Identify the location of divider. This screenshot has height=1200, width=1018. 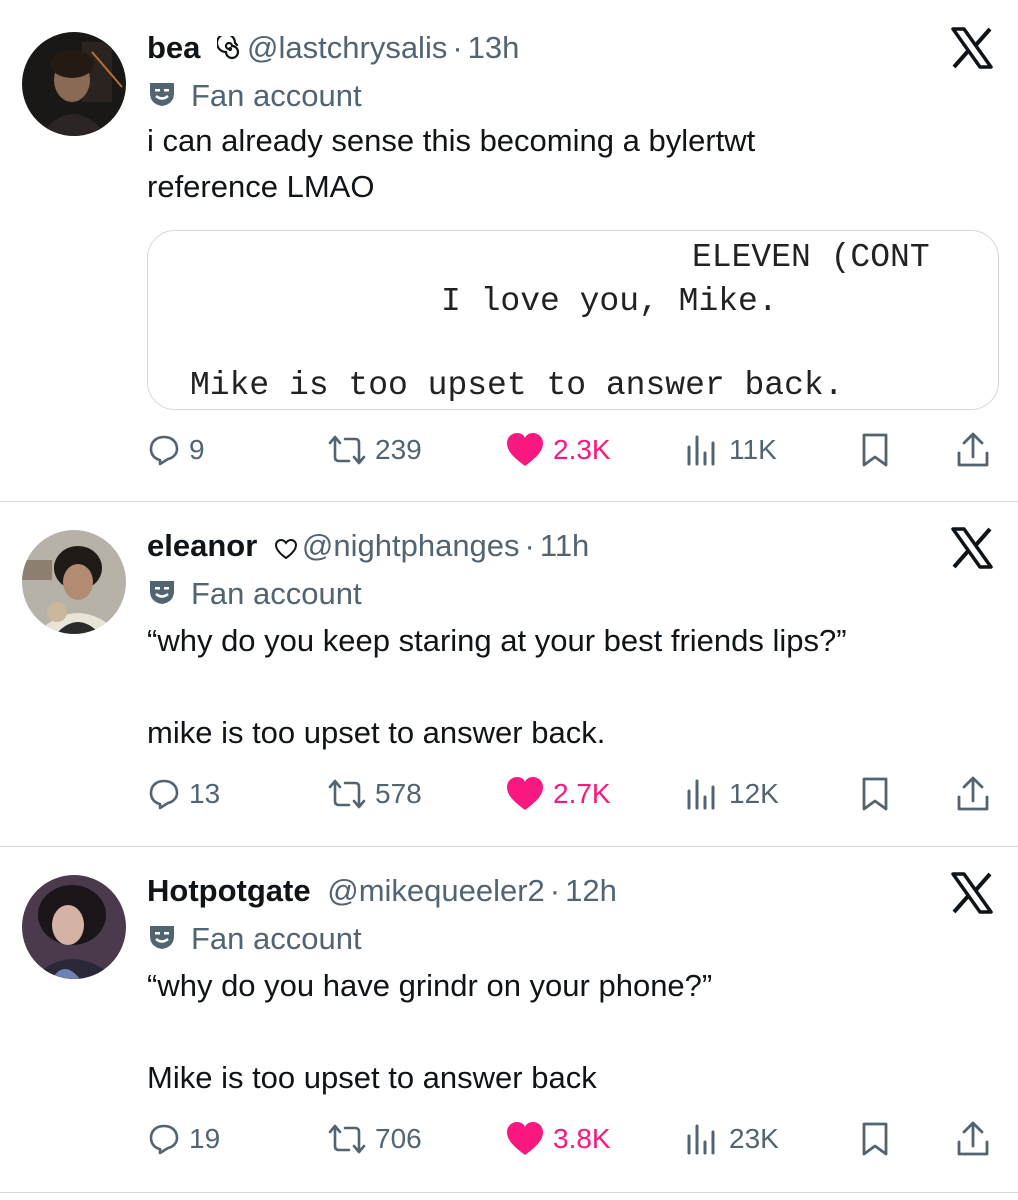
(509, 1192).